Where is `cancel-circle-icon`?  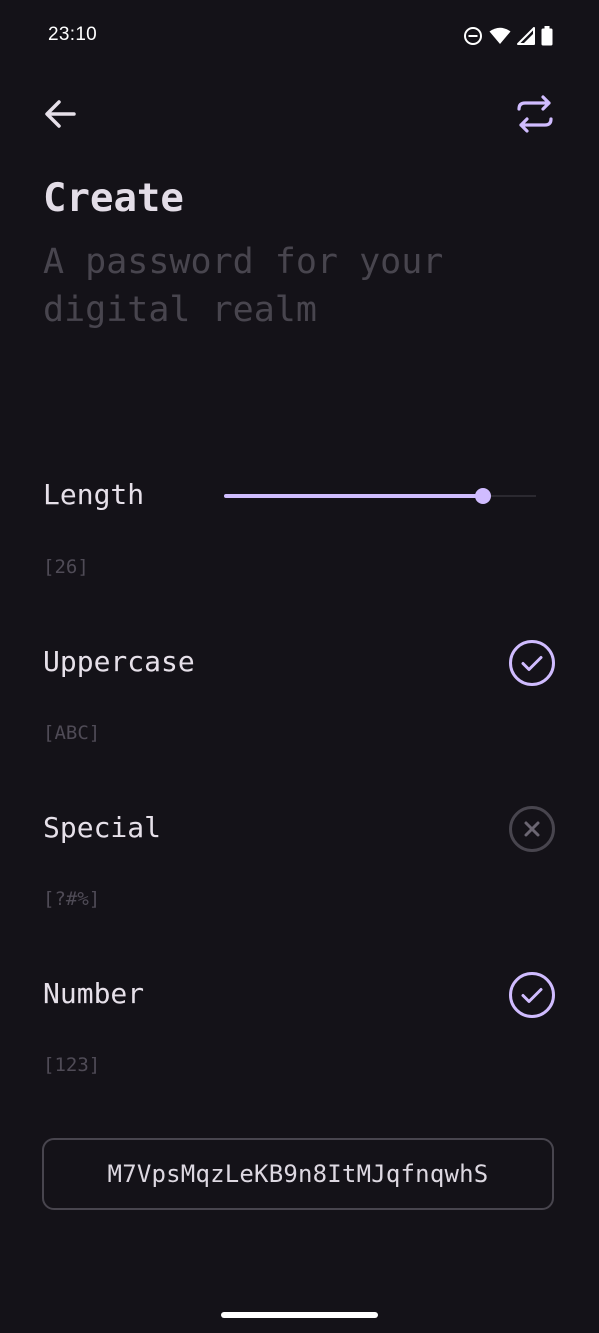 cancel-circle-icon is located at coordinates (532, 831).